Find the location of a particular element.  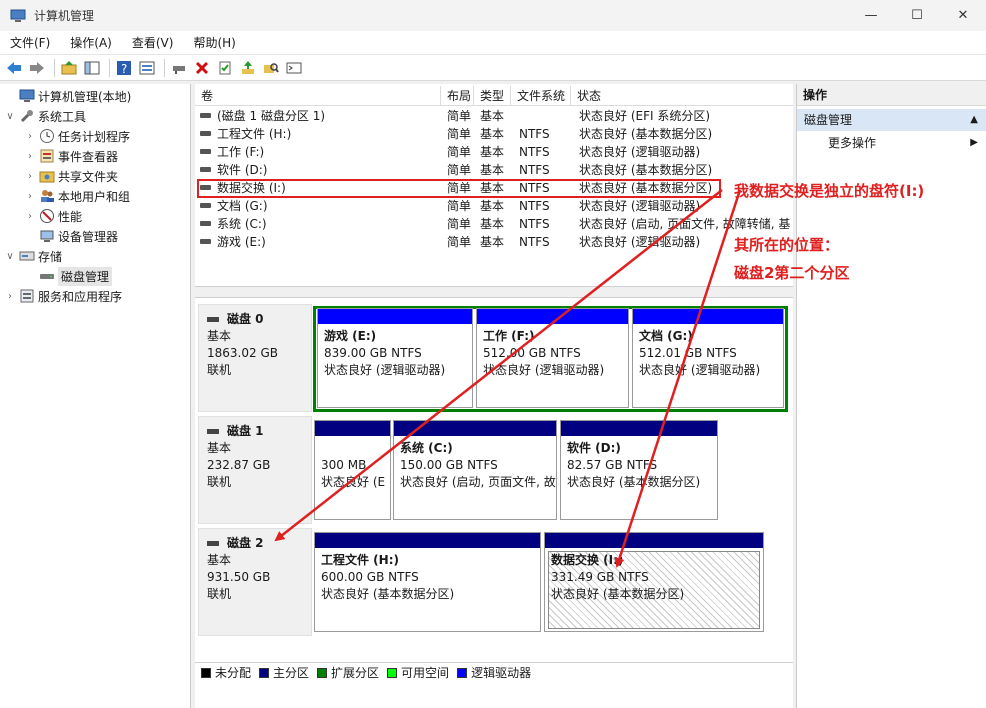

volume-row: 系统 (C:) 简单 基本 NTFS 状态良好 (启动, 页面文件, 故障转储, 基 is located at coordinates (494, 224).